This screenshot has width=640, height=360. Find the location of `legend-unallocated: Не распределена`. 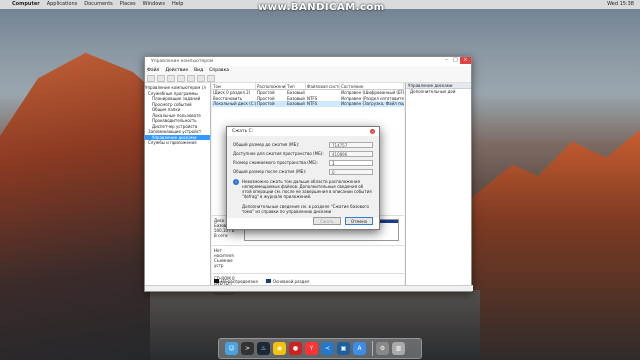

legend-unallocated: Не распределена is located at coordinates (236, 281).